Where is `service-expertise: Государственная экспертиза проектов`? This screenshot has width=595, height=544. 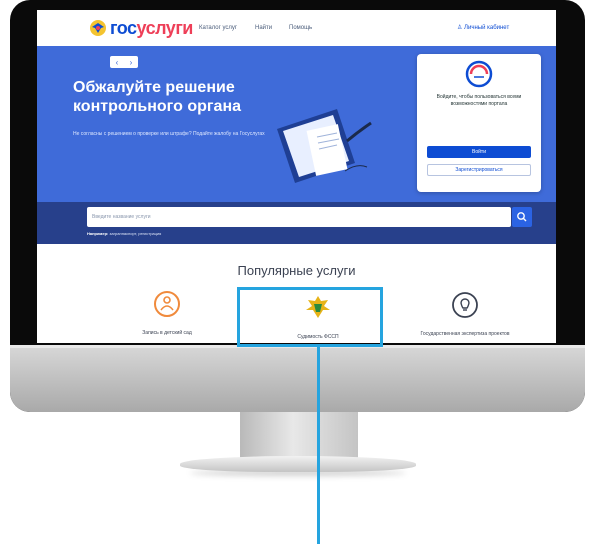 service-expertise: Государственная экспертиза проектов is located at coordinates (465, 313).